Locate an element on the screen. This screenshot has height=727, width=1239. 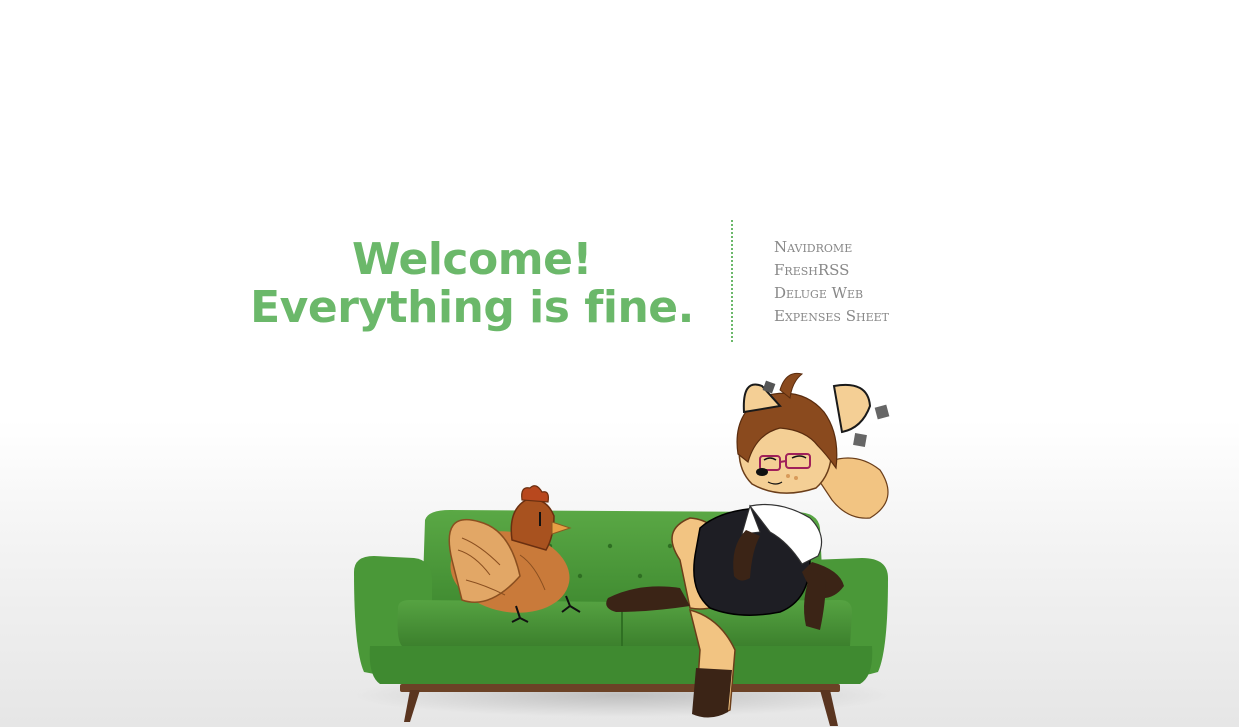
link-expenses-sheet: Expenses Sheet is located at coordinates (831, 316).